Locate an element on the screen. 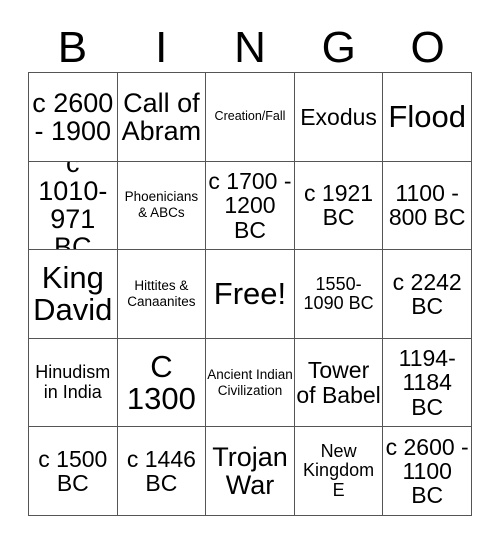 The width and height of the screenshot is (500, 544). bingo-cell-g5: New Kingdom E is located at coordinates (339, 471).